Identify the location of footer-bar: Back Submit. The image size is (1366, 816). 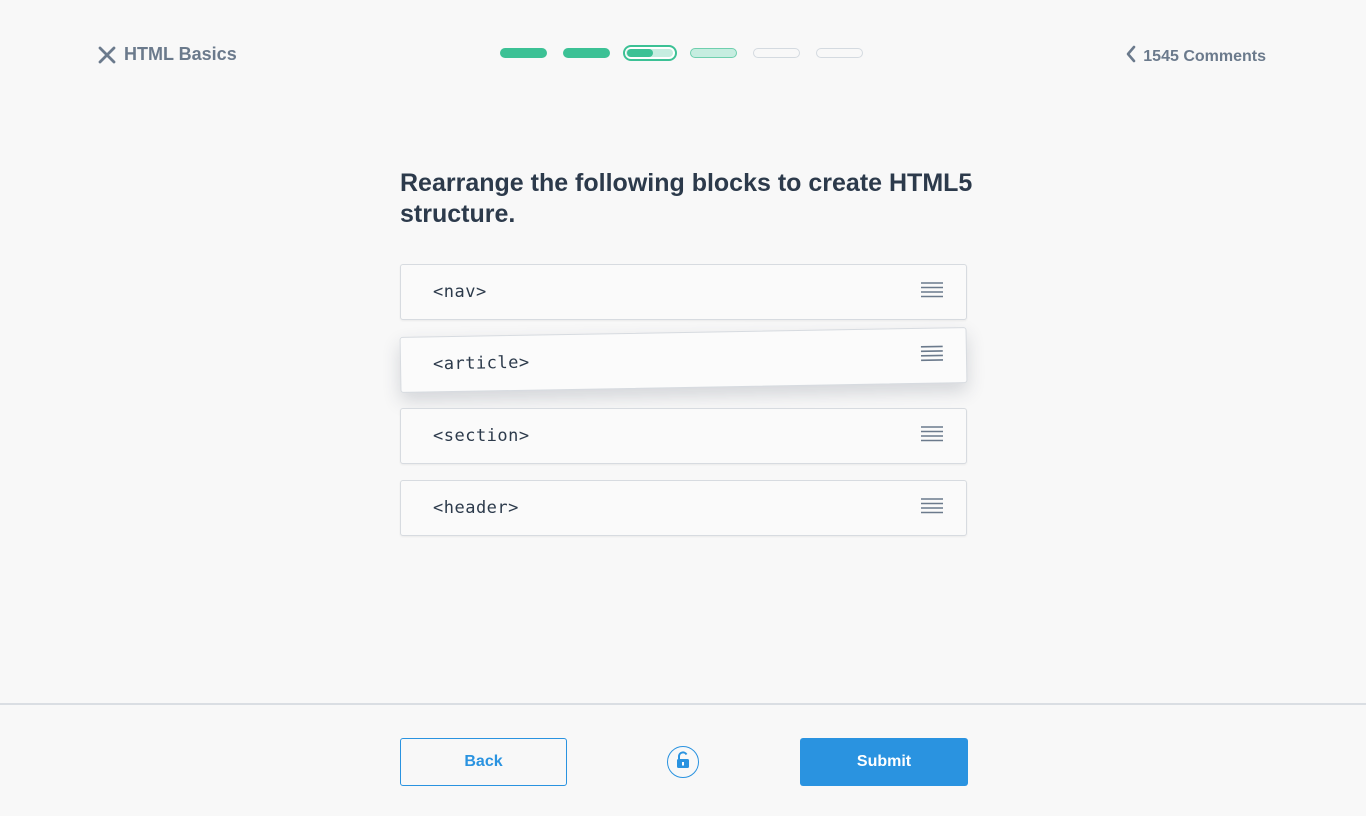
(683, 759).